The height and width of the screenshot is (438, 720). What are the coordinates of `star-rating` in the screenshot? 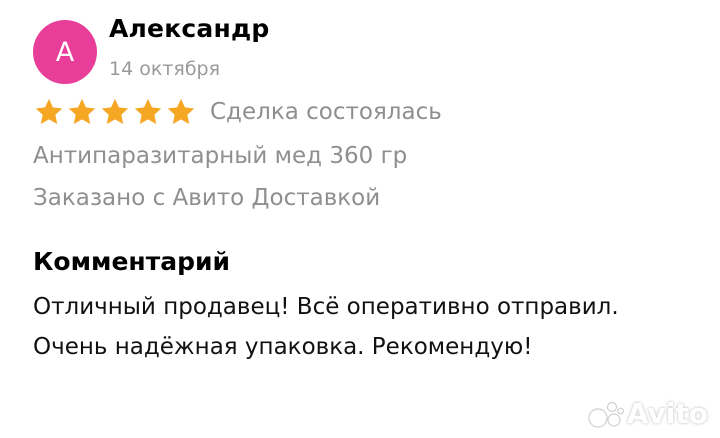 It's located at (115, 112).